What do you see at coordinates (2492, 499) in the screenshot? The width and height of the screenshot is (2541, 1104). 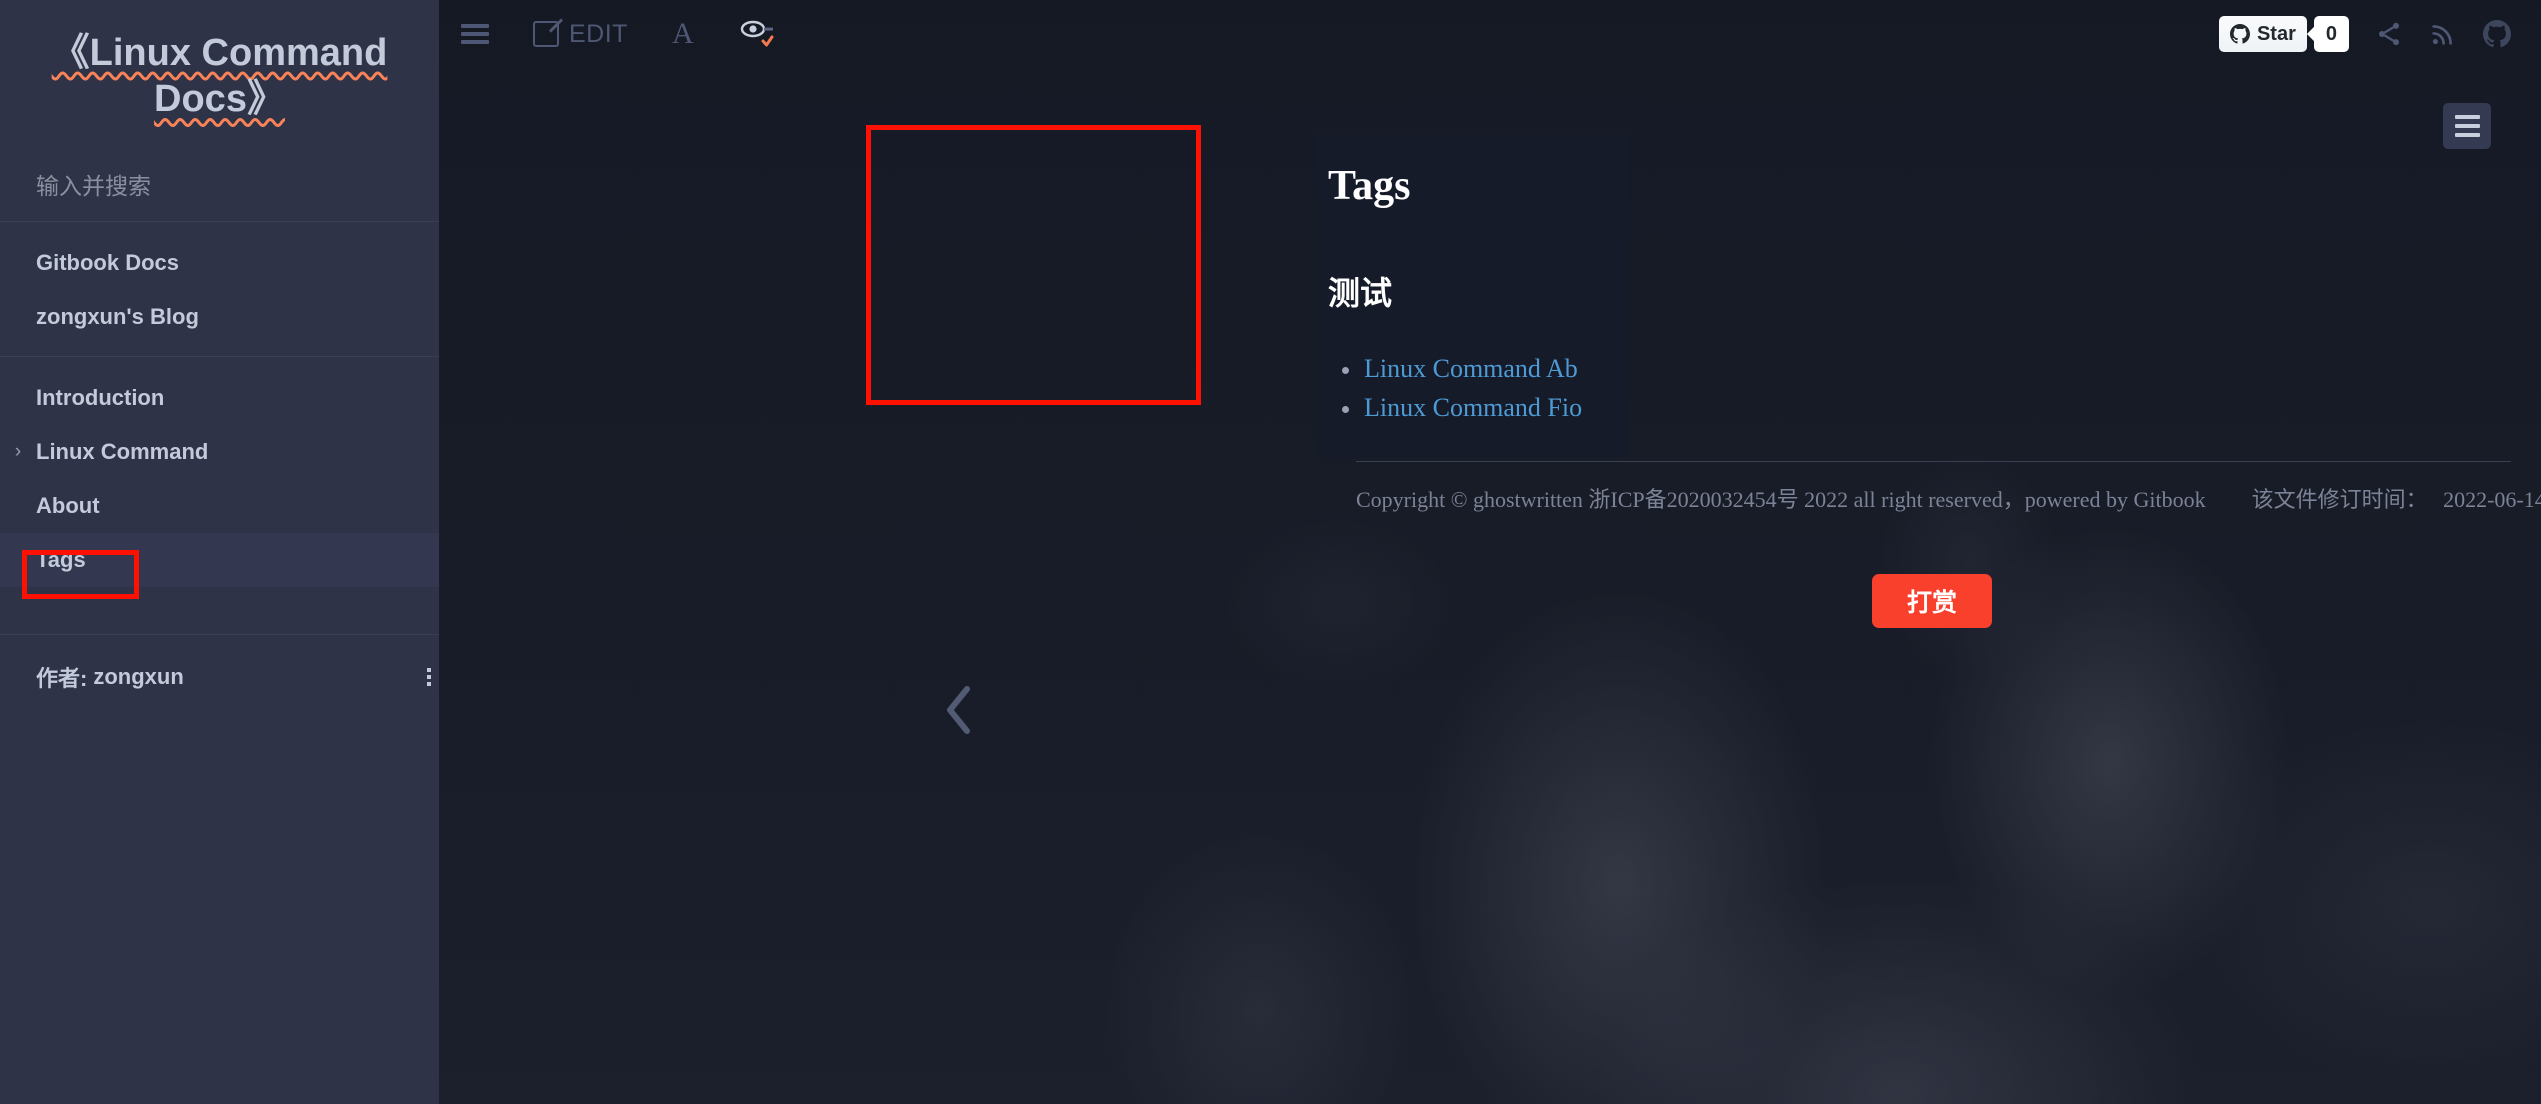 I see `modified-time-value: 2022-06-14 04:26:18` at bounding box center [2492, 499].